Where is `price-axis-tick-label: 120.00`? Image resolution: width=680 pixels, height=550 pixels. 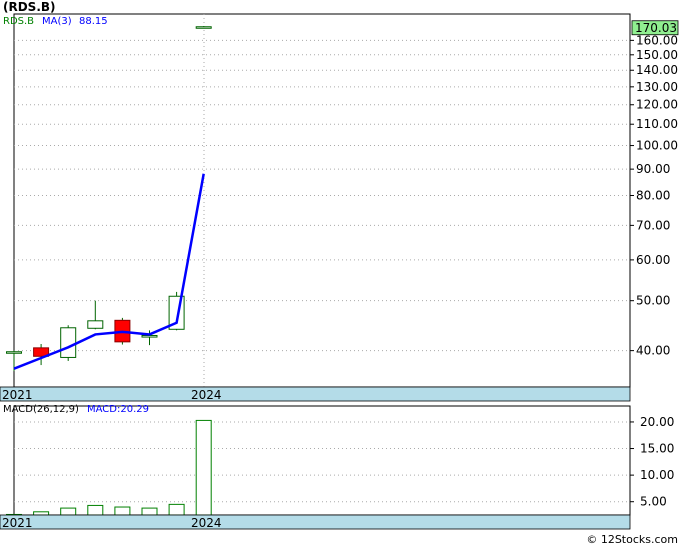 price-axis-tick-label: 120.00 is located at coordinates (657, 105).